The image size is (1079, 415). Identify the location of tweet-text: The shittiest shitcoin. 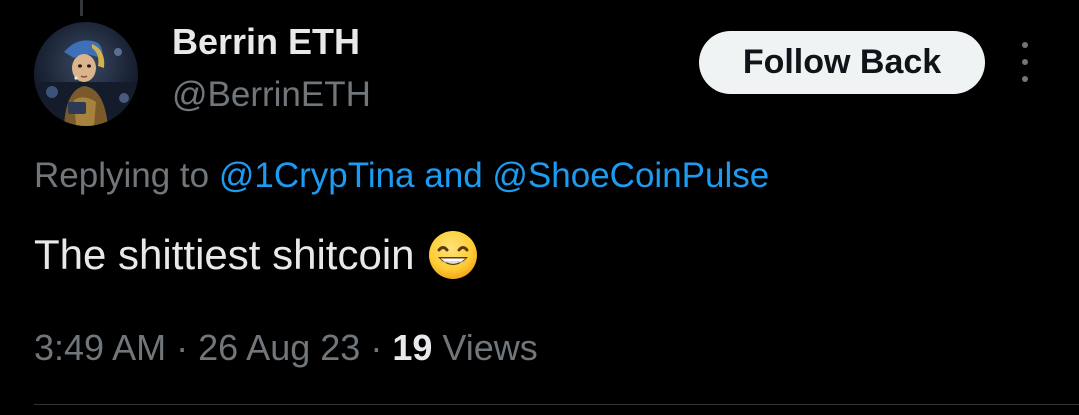
(224, 254).